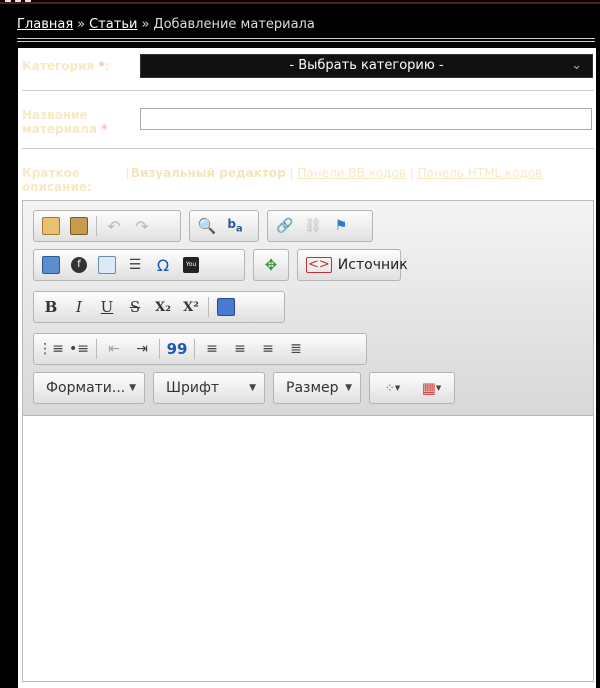 This screenshot has width=600, height=688. I want to click on table-icon, so click(107, 265).